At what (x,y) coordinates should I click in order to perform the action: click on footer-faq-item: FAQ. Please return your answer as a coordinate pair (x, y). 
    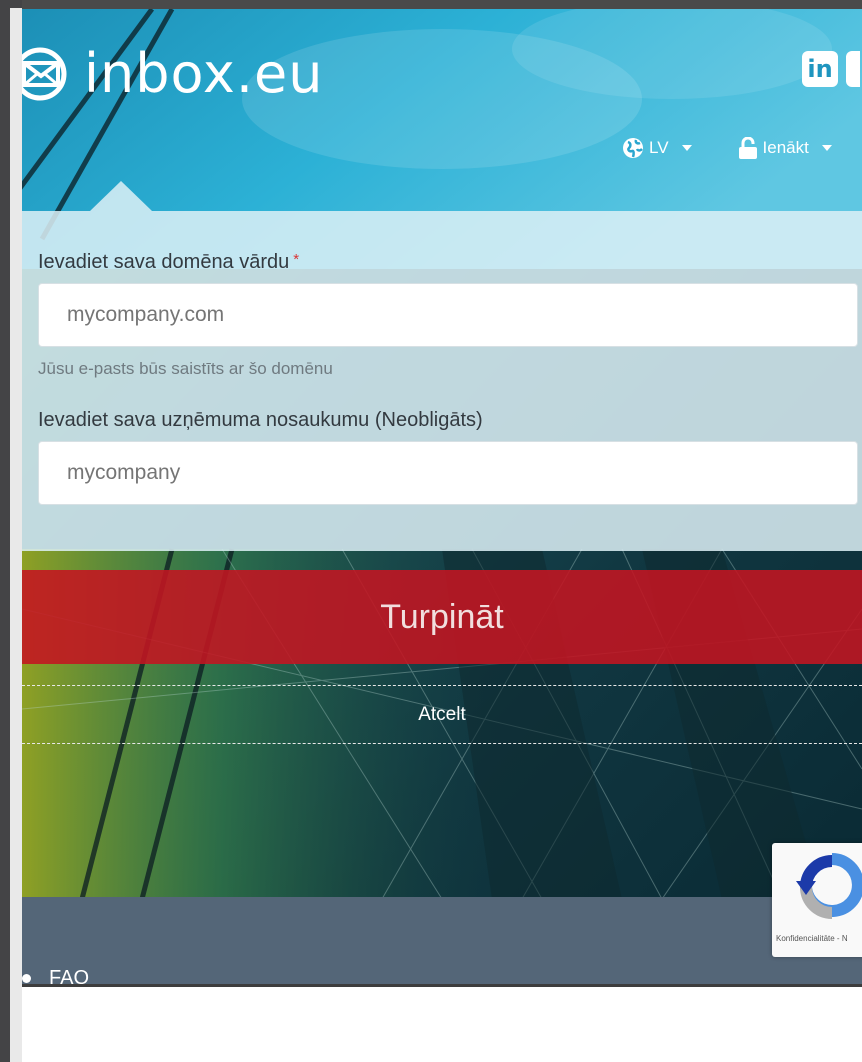
    Looking at the image, I should click on (55, 975).